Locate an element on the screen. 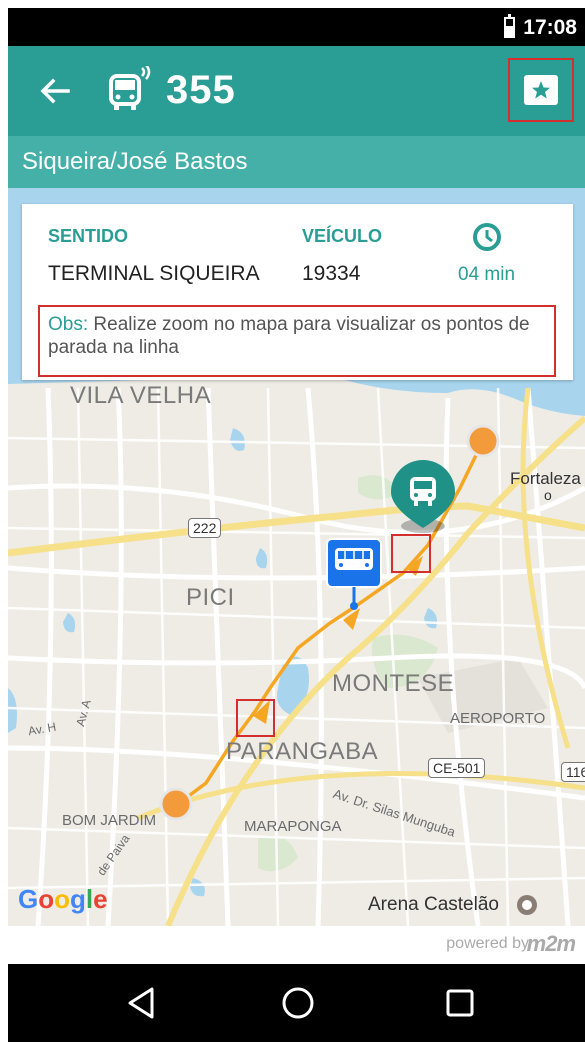 The height and width of the screenshot is (1042, 585). vehicle-label: VEÍCULO is located at coordinates (342, 236).